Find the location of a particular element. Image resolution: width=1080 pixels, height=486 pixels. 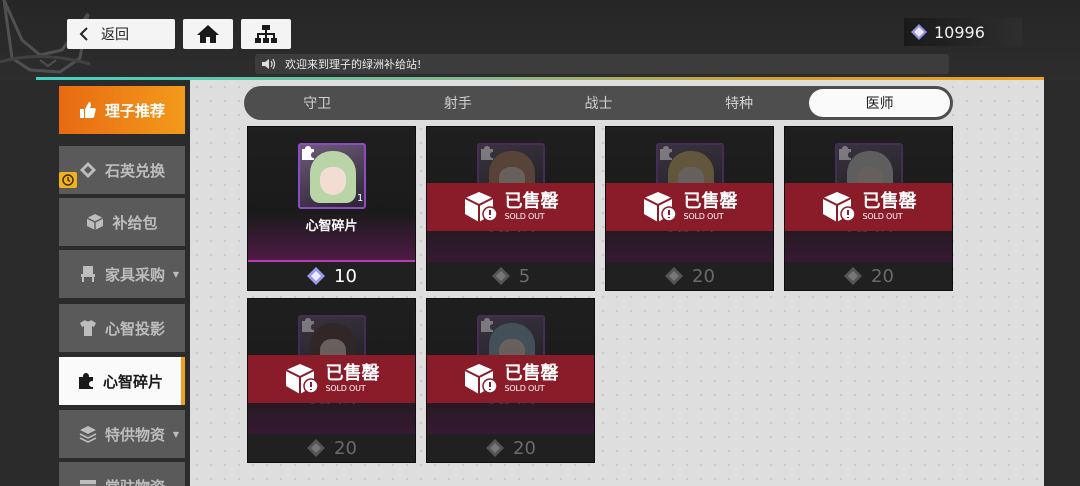

currency-display: 10996 is located at coordinates (963, 32).